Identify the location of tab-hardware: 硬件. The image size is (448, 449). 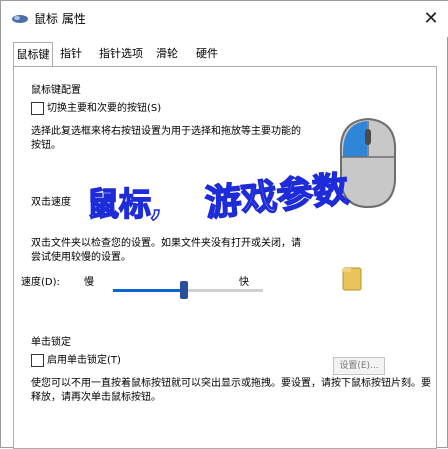
(207, 54).